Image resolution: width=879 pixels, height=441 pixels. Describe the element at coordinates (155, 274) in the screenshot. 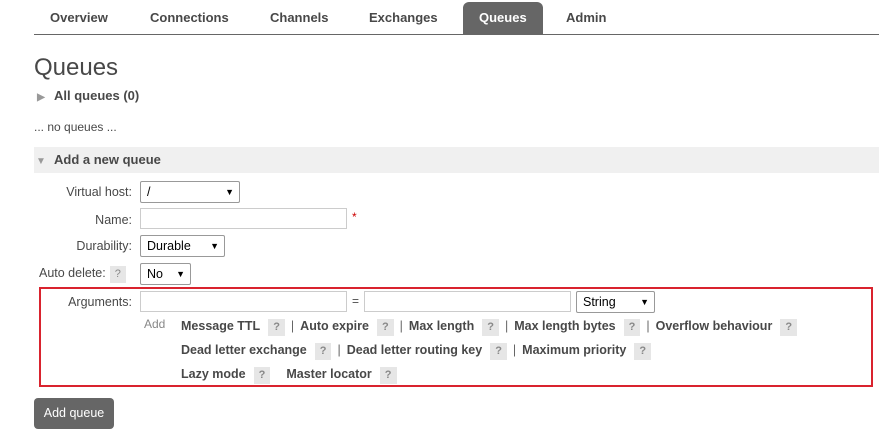

I see `auto-delete-value: No` at that location.